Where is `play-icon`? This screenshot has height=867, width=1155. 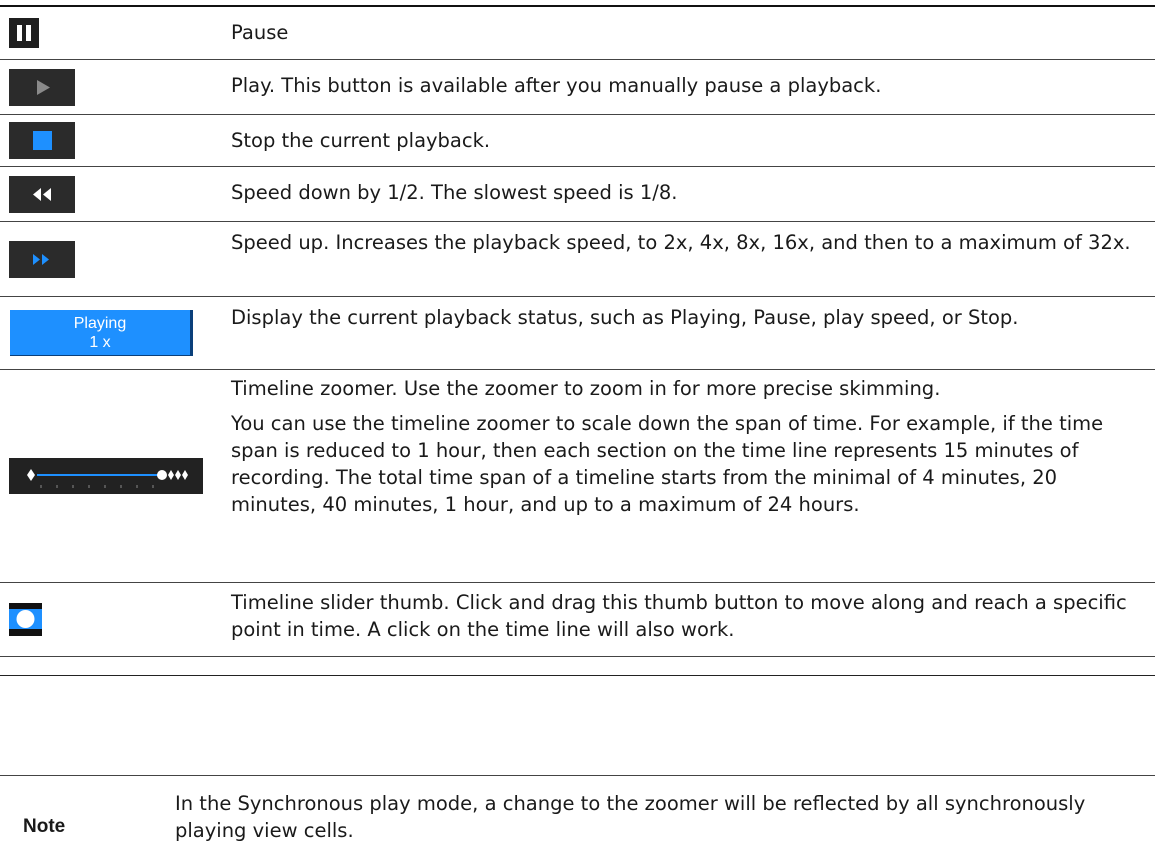 play-icon is located at coordinates (42, 87).